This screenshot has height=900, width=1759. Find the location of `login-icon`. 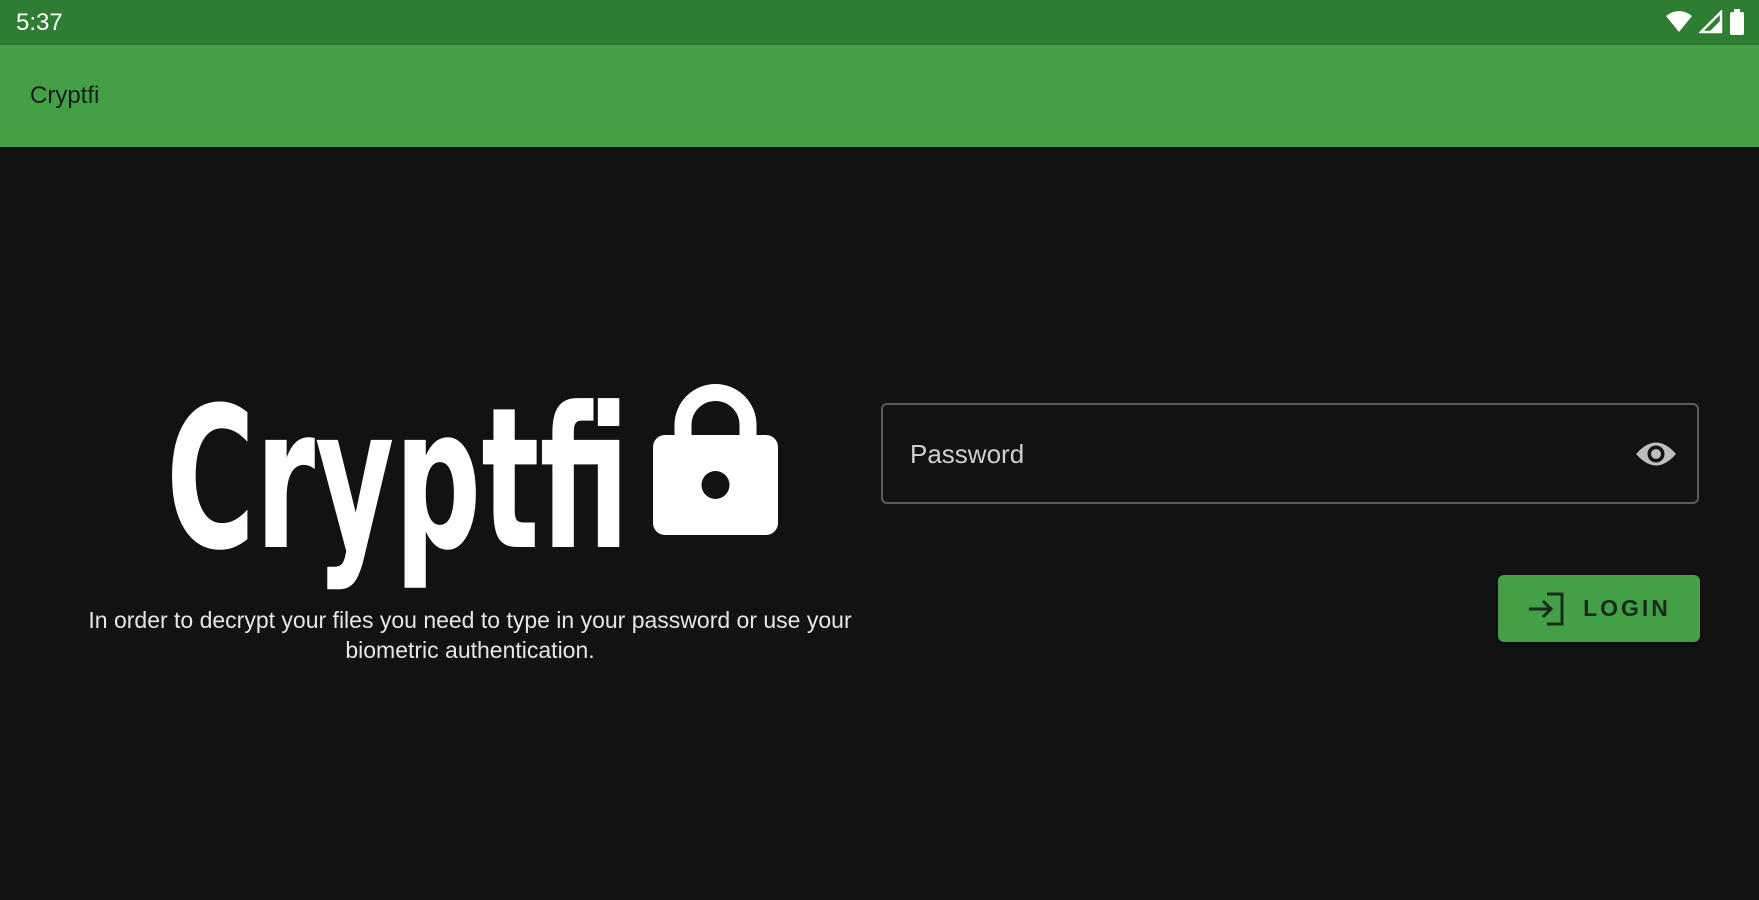

login-icon is located at coordinates (1546, 608).